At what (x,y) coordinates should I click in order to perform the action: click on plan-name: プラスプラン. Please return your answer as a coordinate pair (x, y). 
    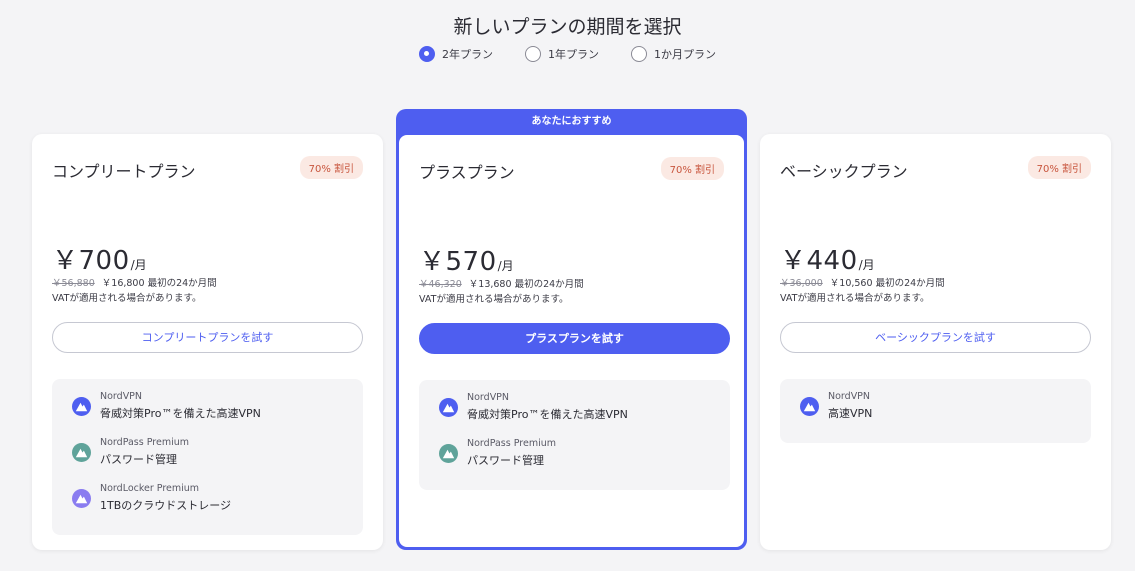
    Looking at the image, I should click on (467, 172).